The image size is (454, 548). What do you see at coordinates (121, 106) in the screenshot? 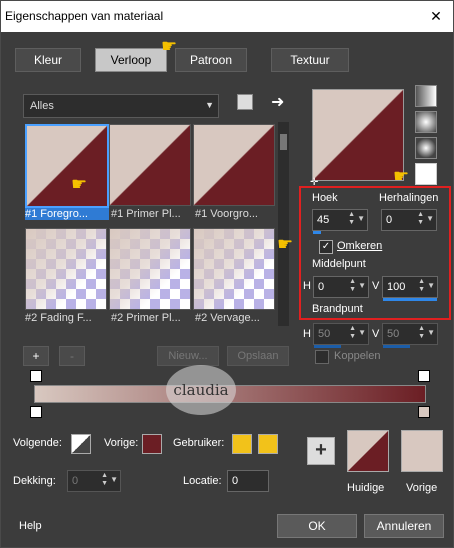
I see `gradient-category-select: Alles ▼` at bounding box center [121, 106].